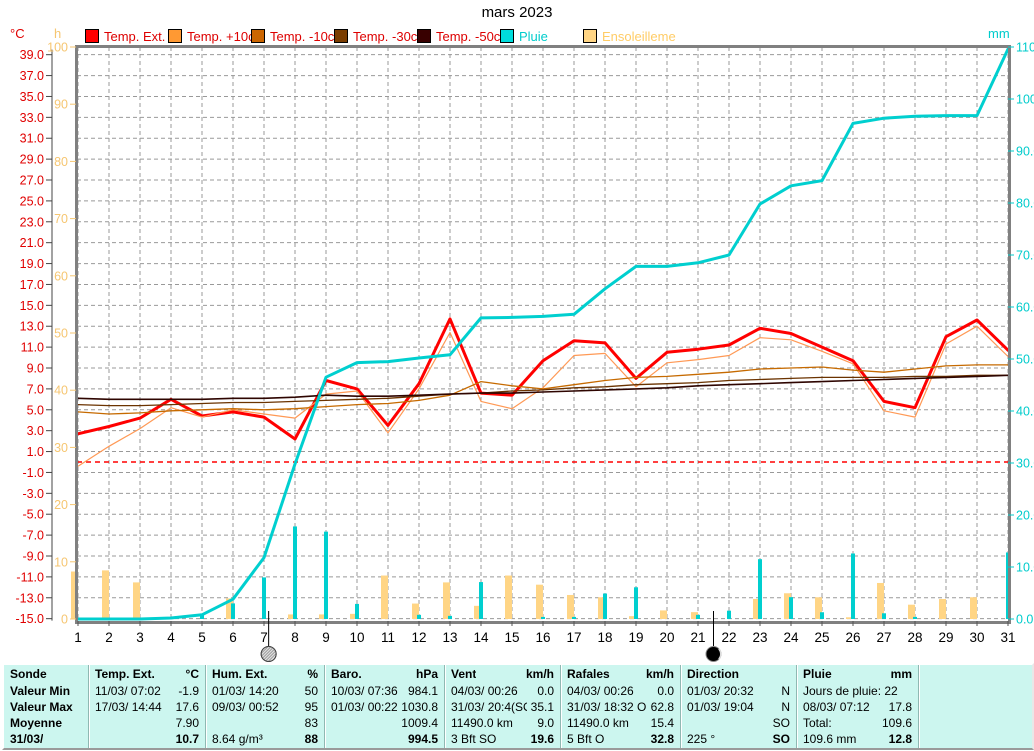 This screenshot has height=751, width=1034. What do you see at coordinates (61, 105) in the screenshot?
I see `svg-text: 90` at bounding box center [61, 105].